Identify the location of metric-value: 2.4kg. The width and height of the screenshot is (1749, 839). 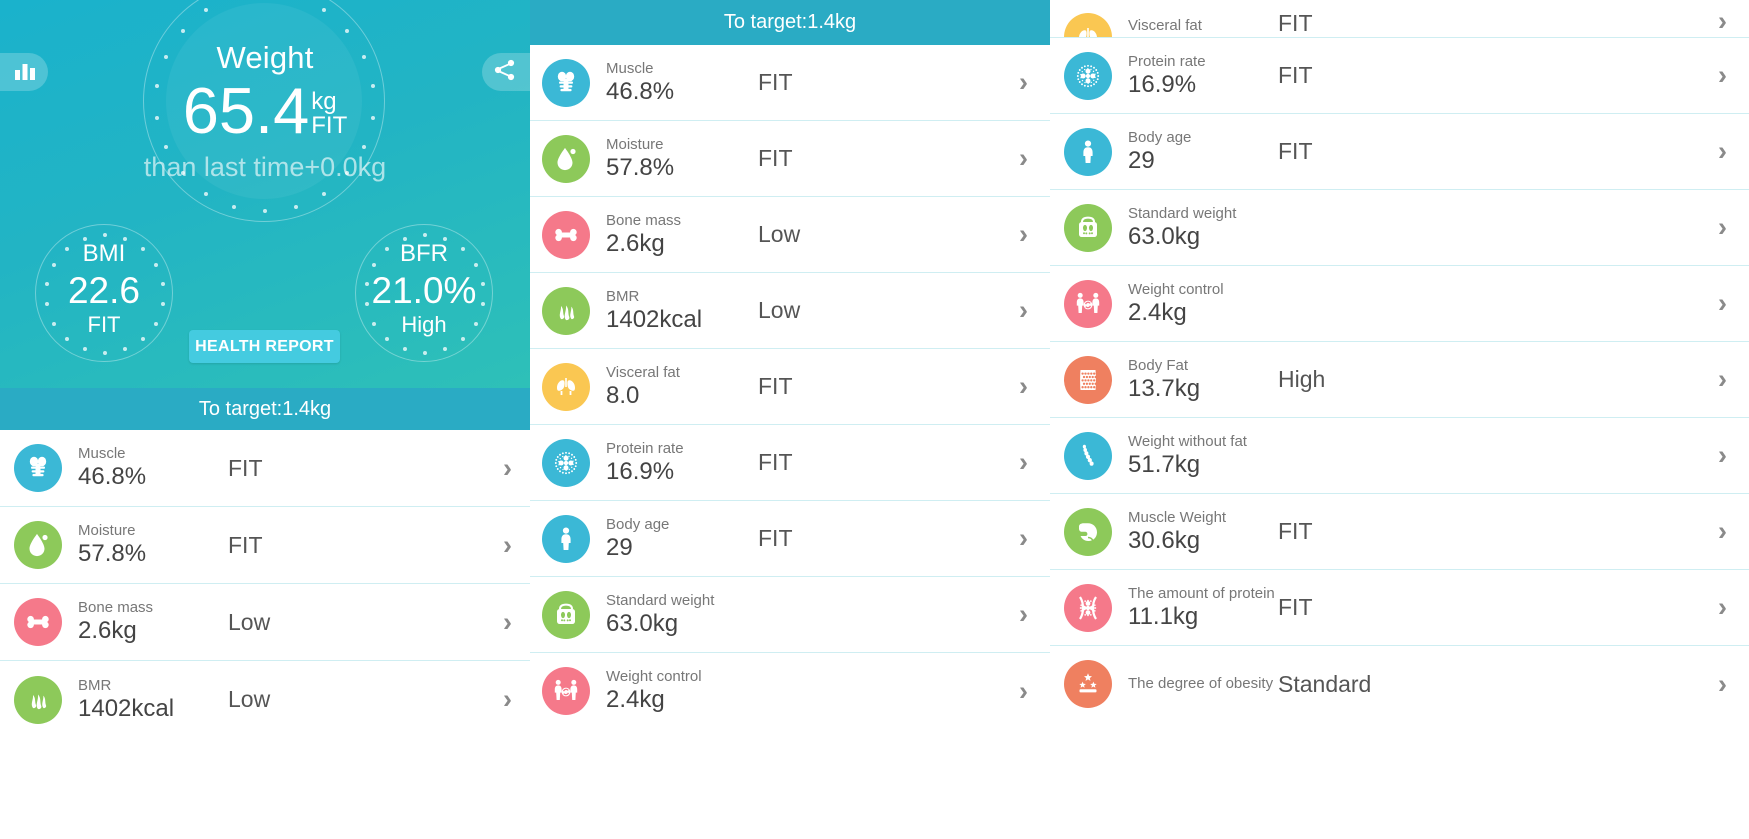
(1157, 312).